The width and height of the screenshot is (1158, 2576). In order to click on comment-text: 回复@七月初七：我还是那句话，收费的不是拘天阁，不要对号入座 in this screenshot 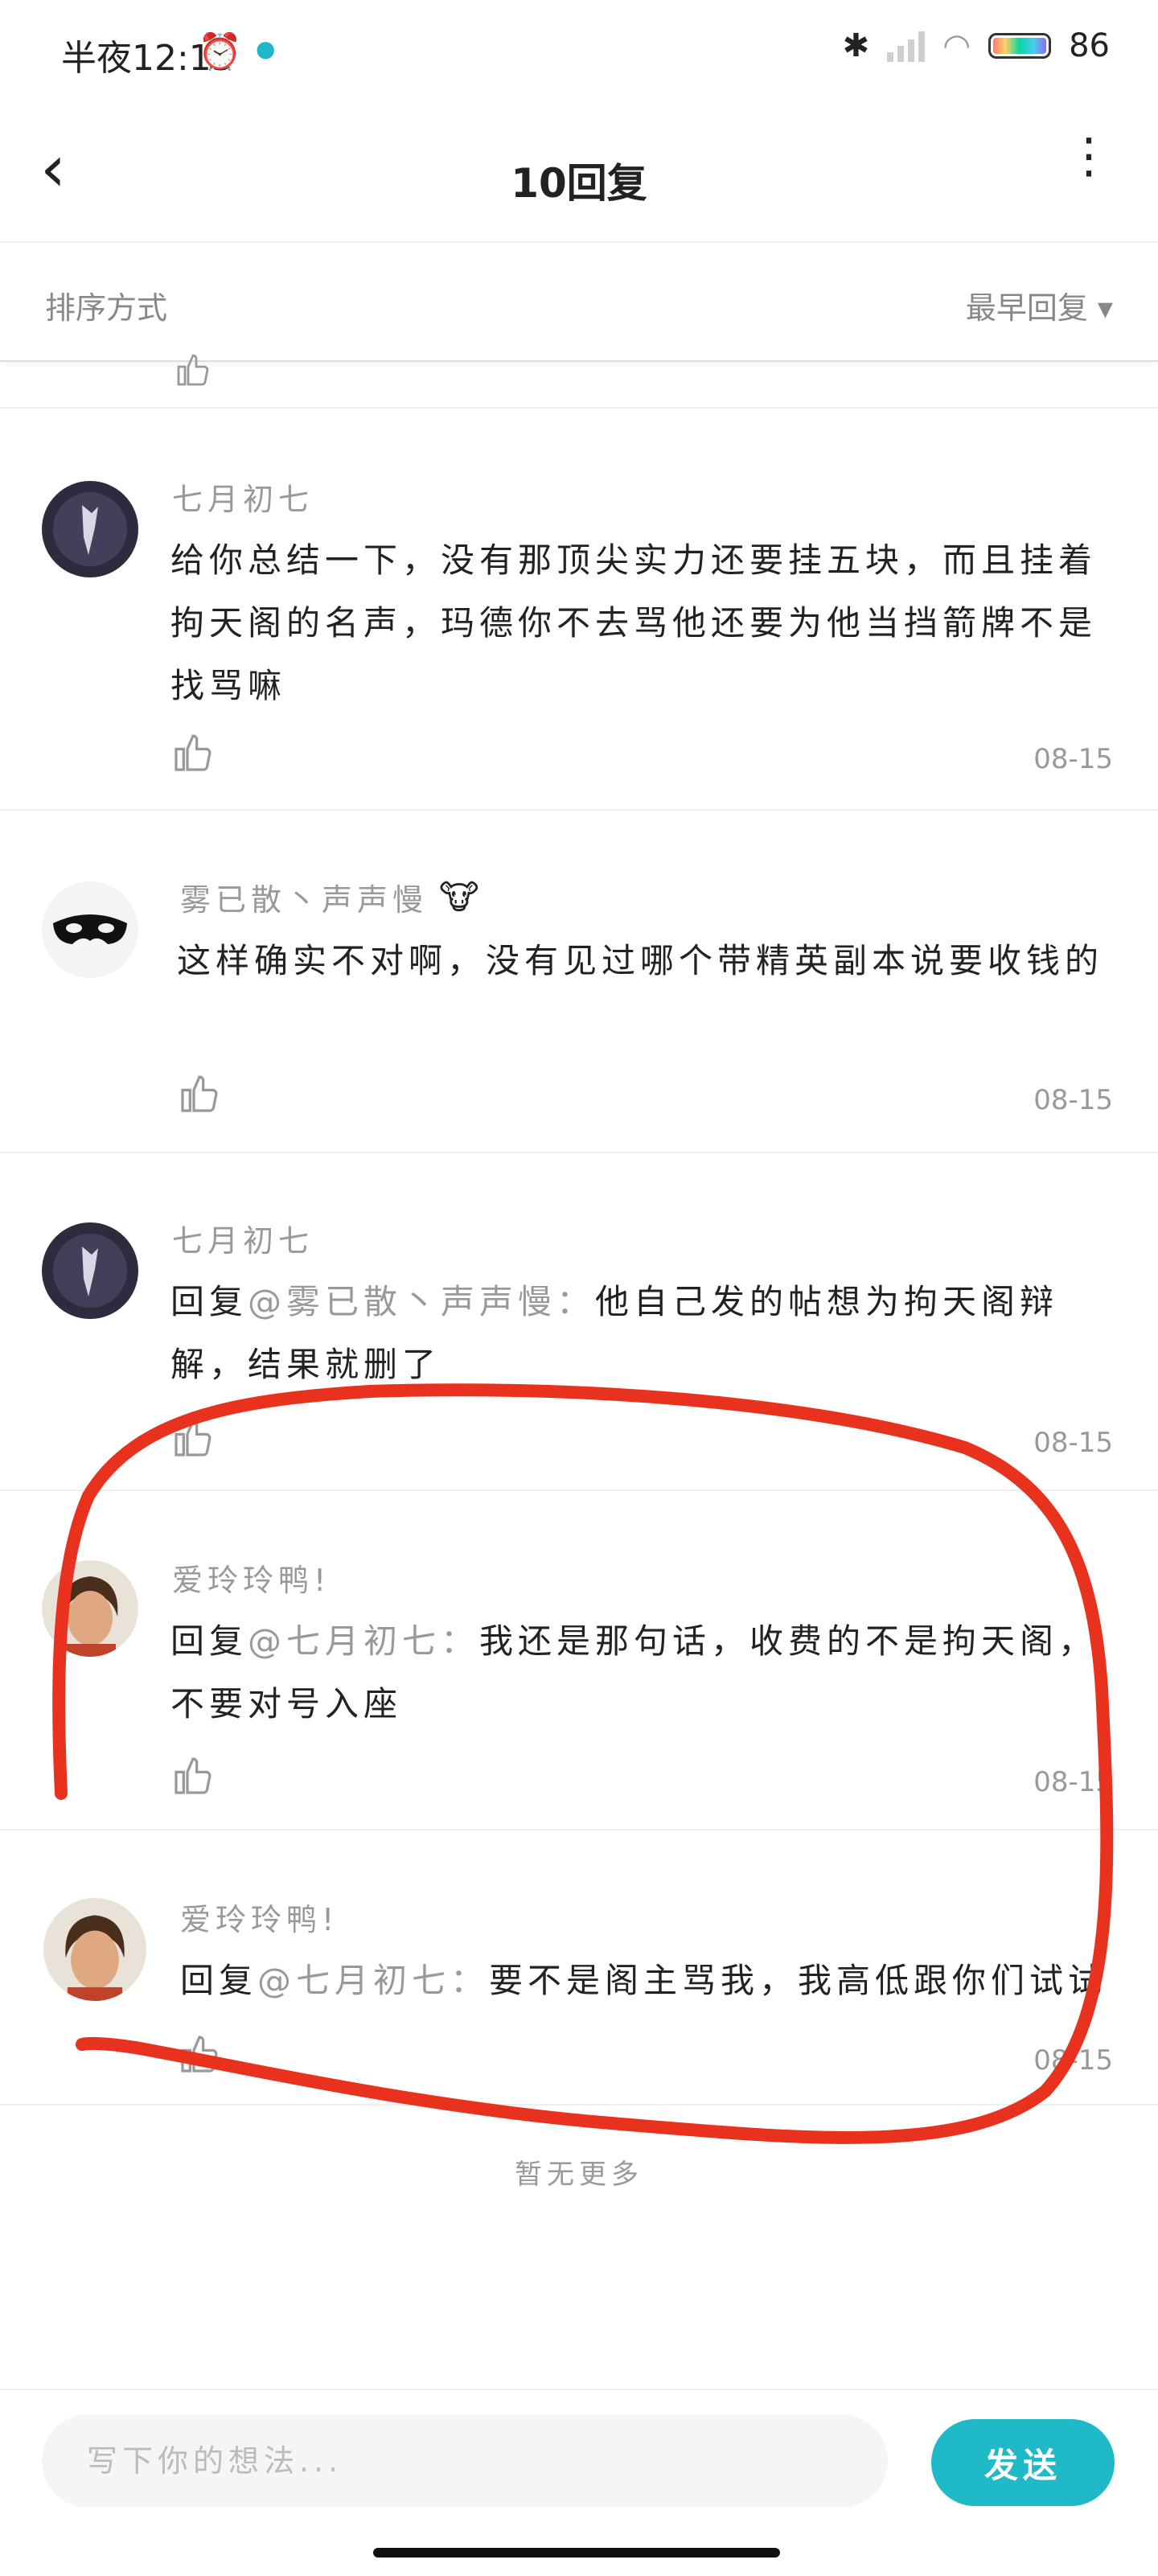, I will do `click(644, 1673)`.